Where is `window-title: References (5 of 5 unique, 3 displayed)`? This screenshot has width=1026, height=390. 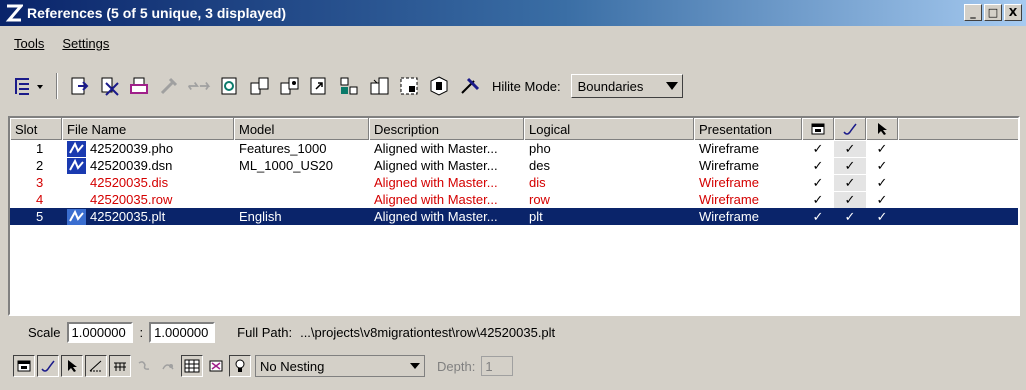 window-title: References (5 of 5 unique, 3 displayed) is located at coordinates (157, 13).